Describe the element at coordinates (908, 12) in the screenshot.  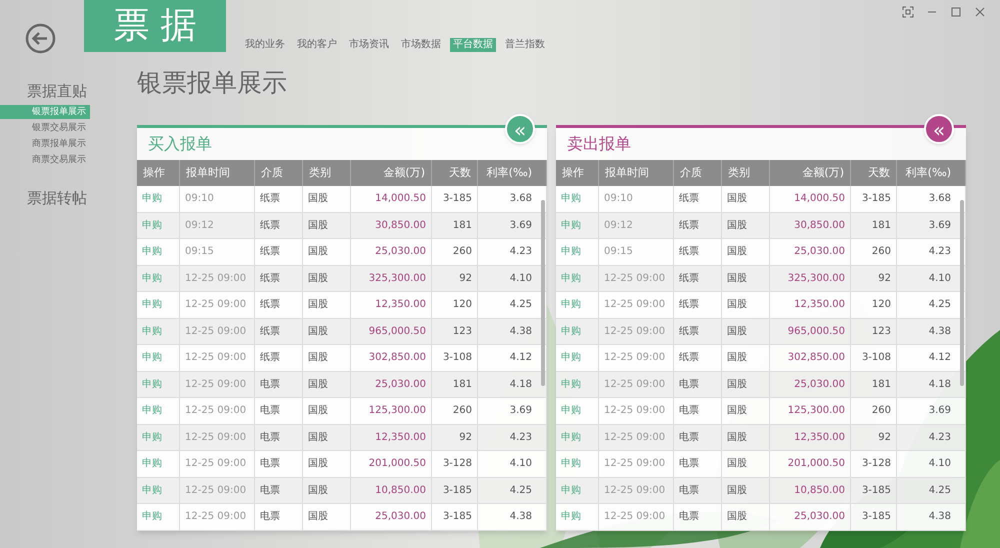
I see `fullscreen-icon` at that location.